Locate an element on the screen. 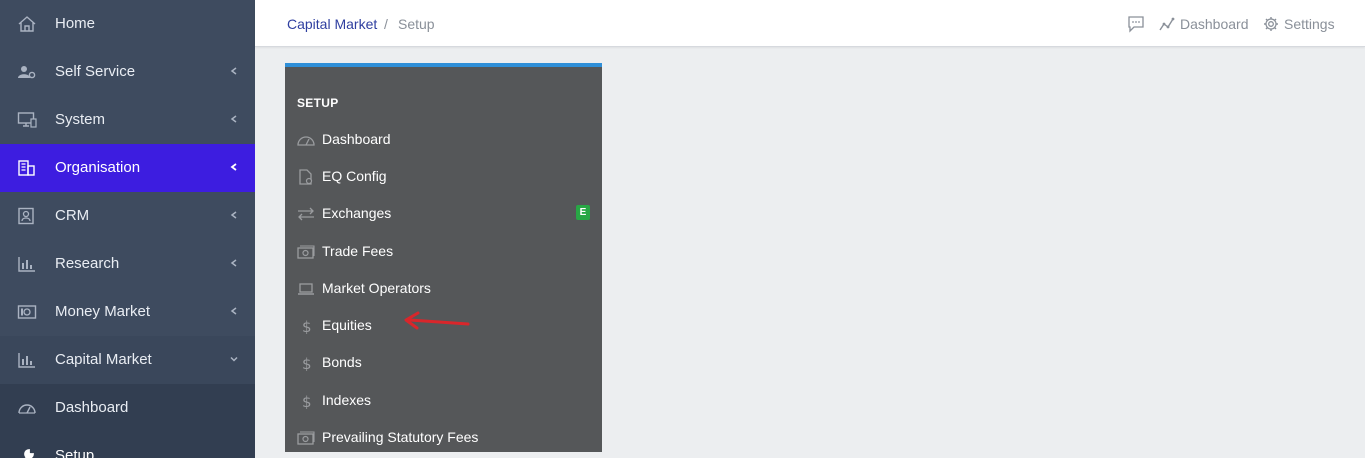 The width and height of the screenshot is (1365, 458). wrench-icon is located at coordinates (29, 453).